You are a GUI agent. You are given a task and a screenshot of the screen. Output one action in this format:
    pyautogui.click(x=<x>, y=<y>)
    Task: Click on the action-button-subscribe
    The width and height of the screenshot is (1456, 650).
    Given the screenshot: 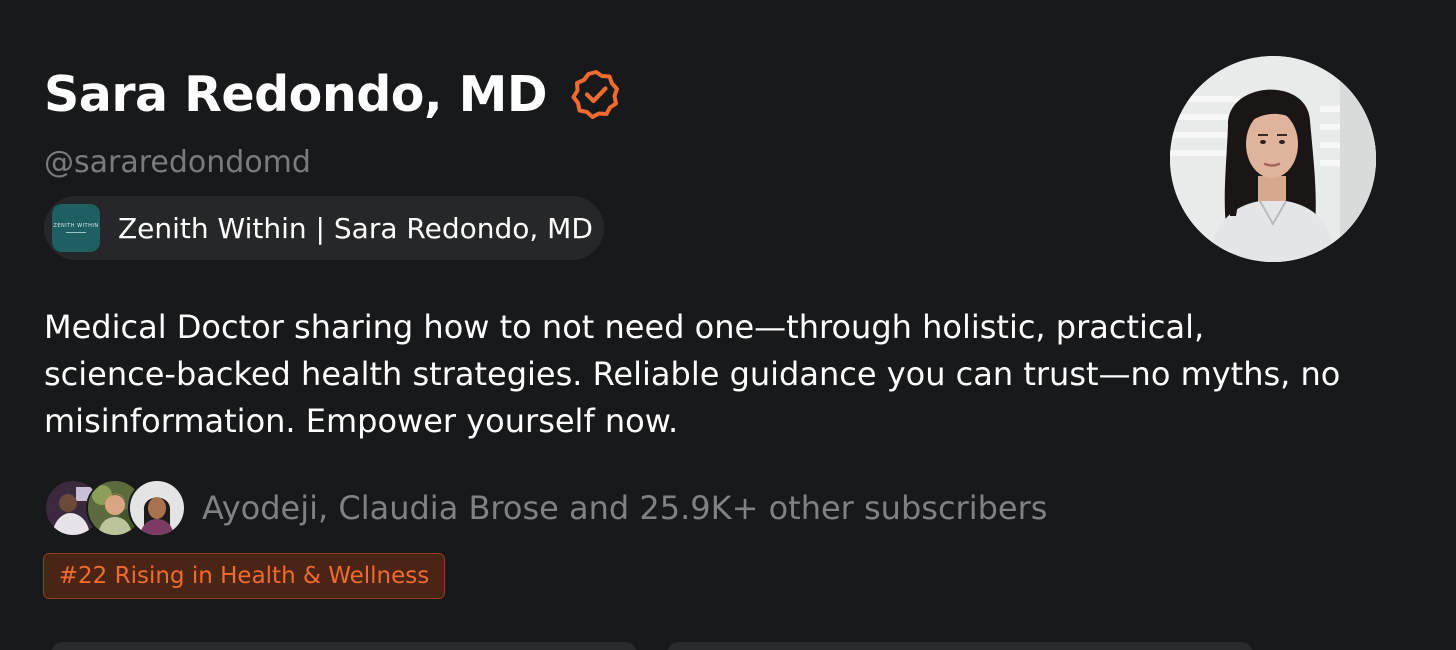 What is the action you would take?
    pyautogui.click(x=344, y=646)
    